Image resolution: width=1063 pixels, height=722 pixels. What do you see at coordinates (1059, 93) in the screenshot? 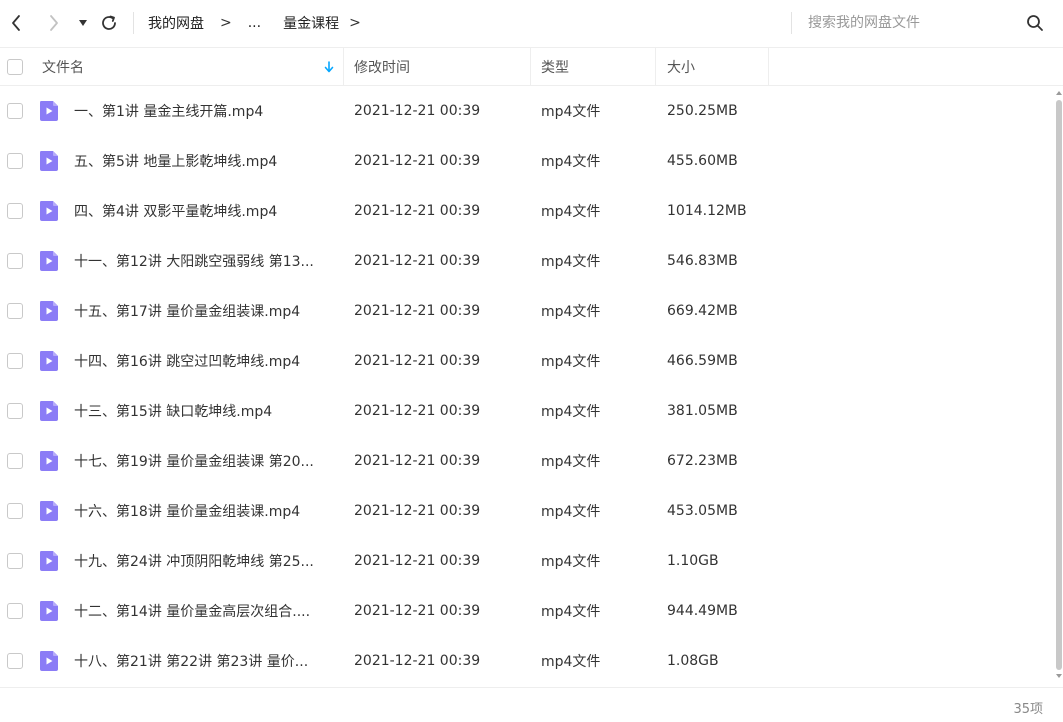
I see `scroll-up-arrow-icon` at bounding box center [1059, 93].